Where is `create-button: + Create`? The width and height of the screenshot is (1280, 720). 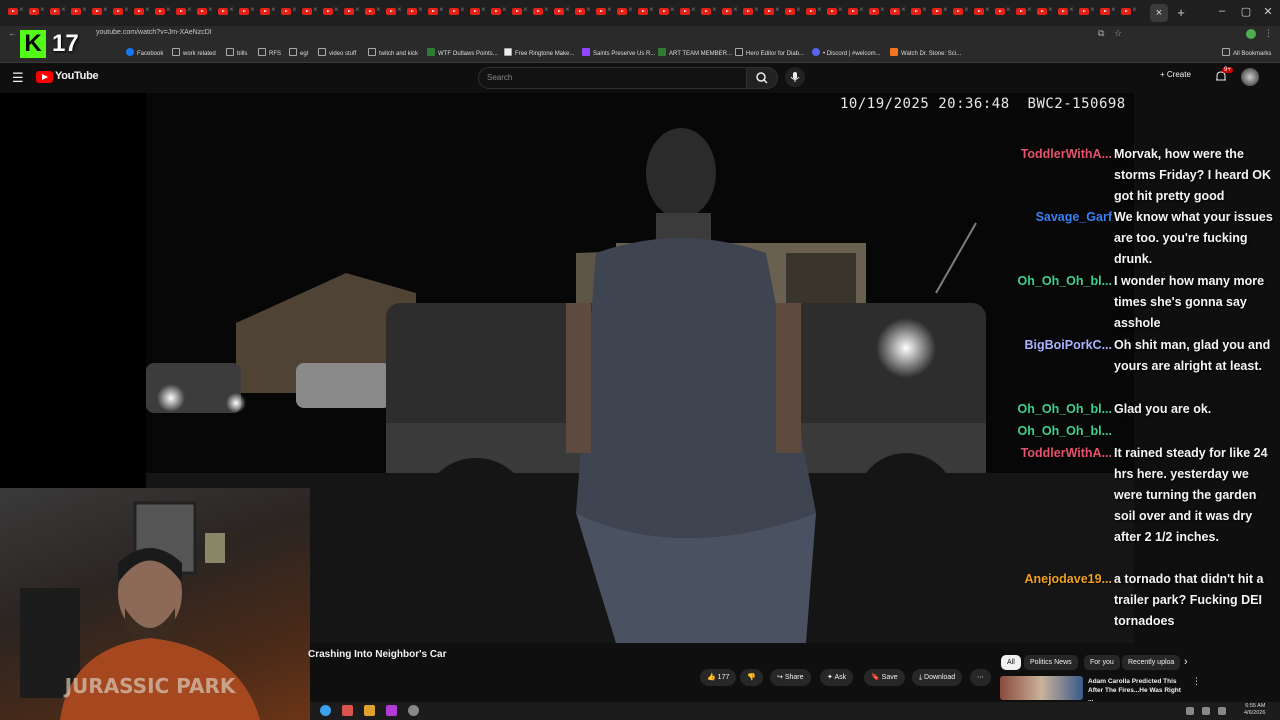 create-button: + Create is located at coordinates (1175, 74).